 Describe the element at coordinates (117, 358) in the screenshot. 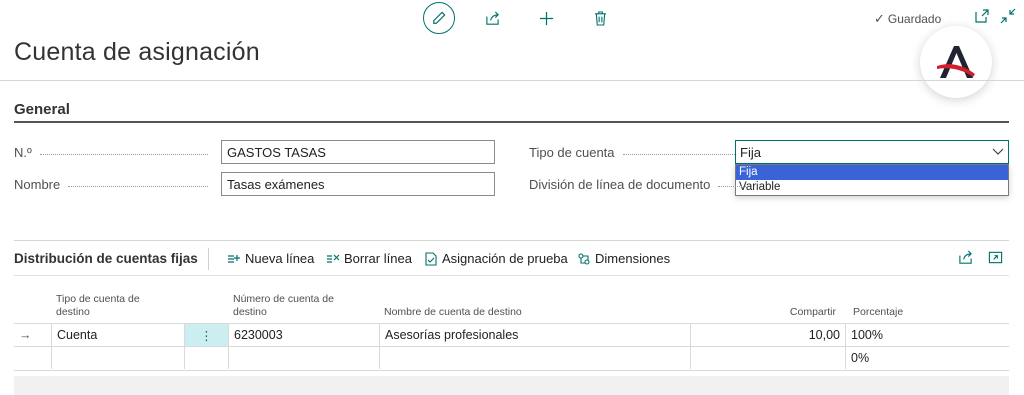

I see `dest-type-cell` at that location.